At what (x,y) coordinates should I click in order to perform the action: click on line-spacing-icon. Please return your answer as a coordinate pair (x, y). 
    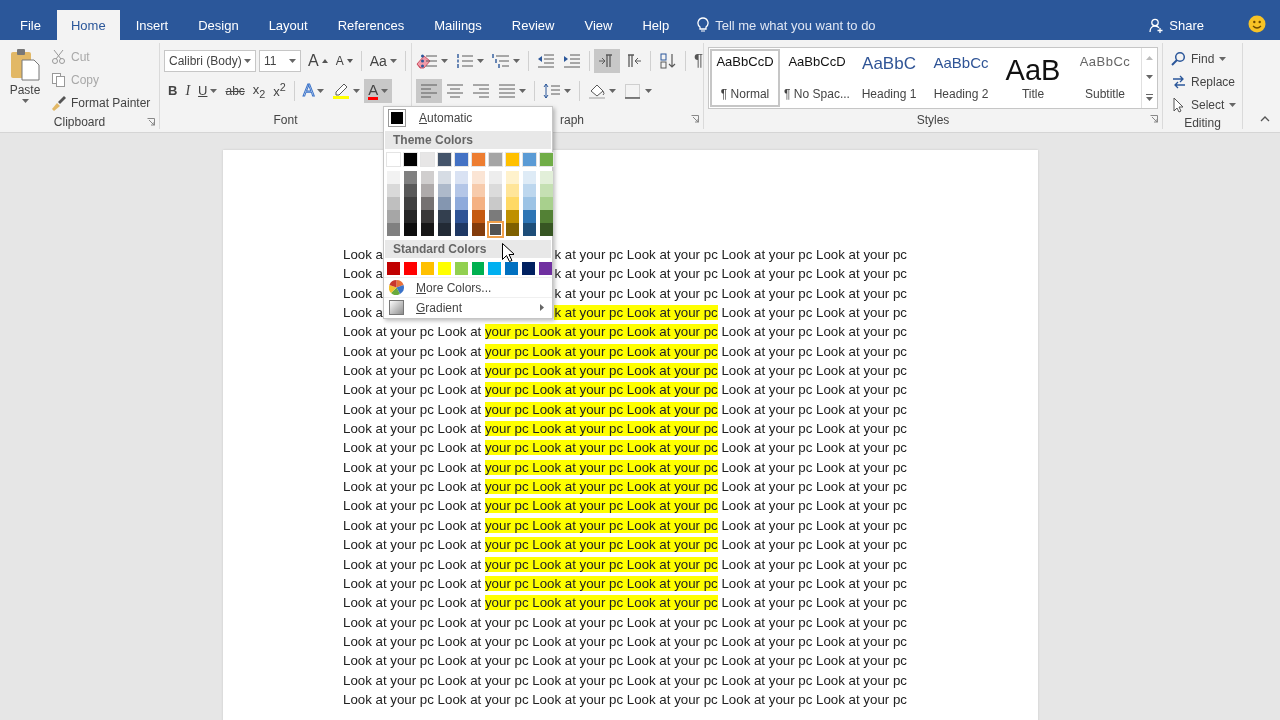
    Looking at the image, I should click on (552, 90).